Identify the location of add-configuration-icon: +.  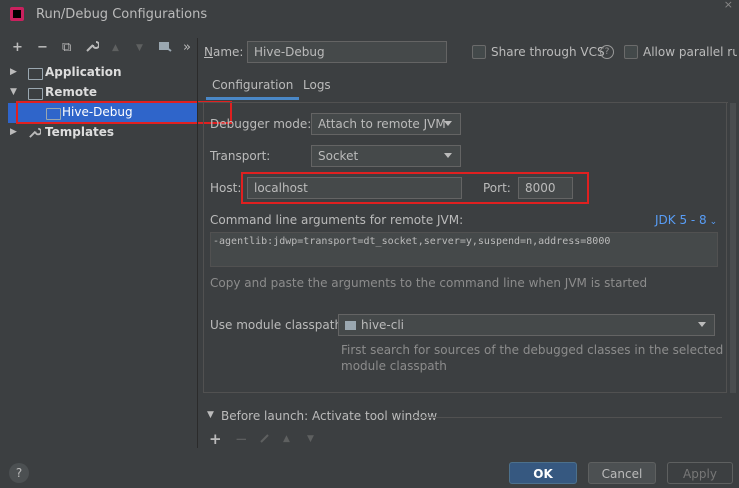
(17, 47).